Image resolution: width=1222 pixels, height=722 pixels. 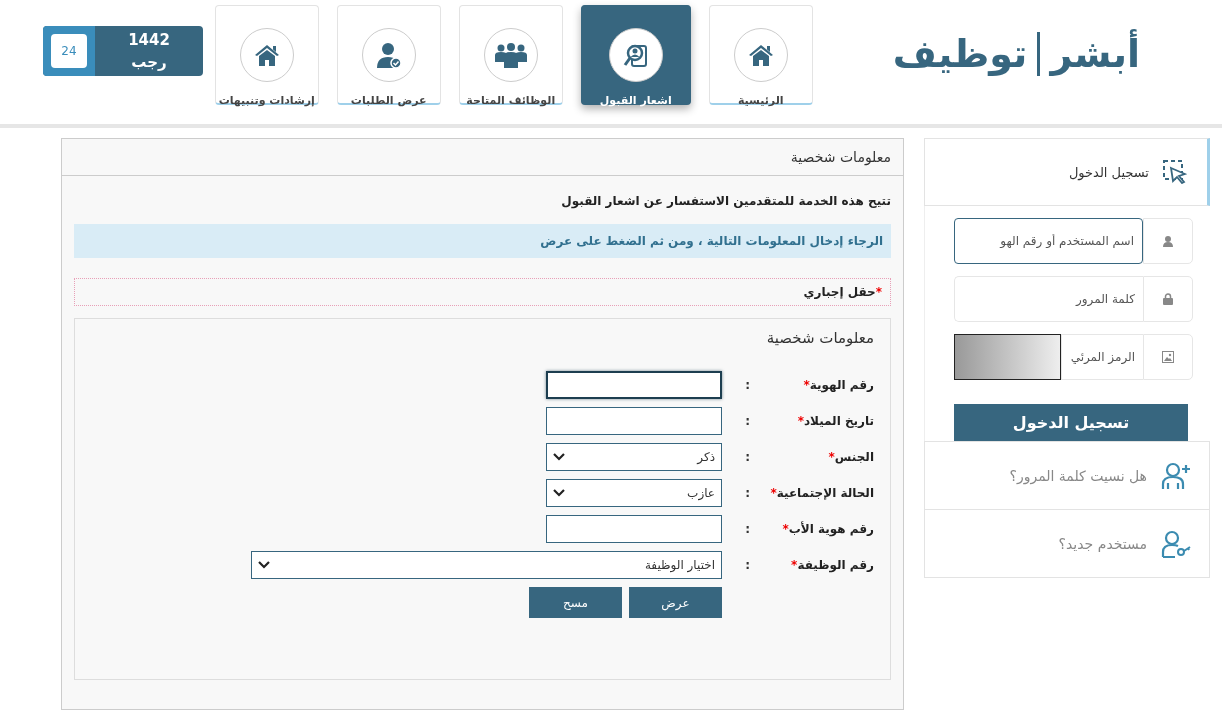 I want to click on field-label: الحالة الإجتماعية*, so click(x=821, y=493).